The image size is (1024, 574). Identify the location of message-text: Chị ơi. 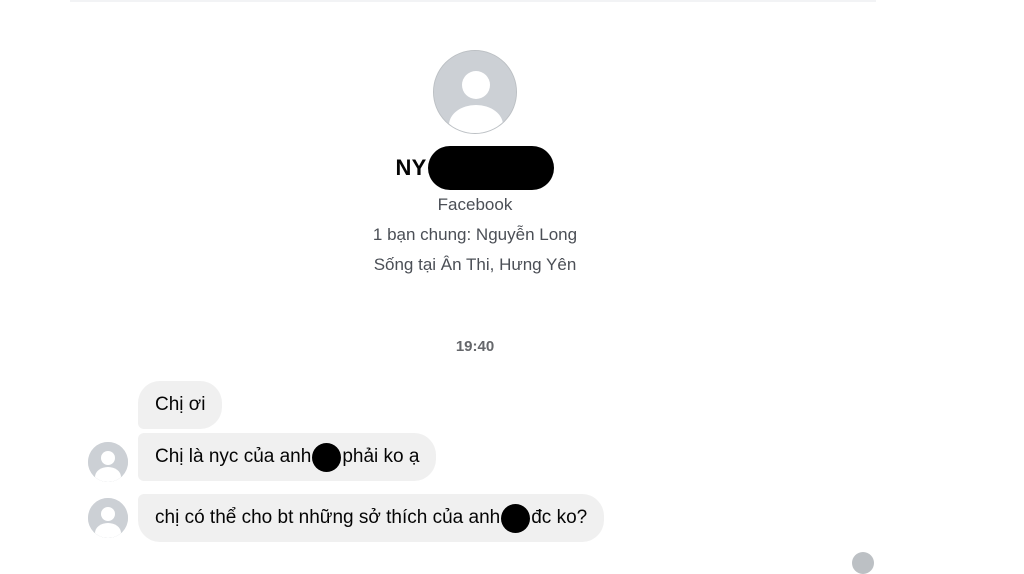
(180, 404).